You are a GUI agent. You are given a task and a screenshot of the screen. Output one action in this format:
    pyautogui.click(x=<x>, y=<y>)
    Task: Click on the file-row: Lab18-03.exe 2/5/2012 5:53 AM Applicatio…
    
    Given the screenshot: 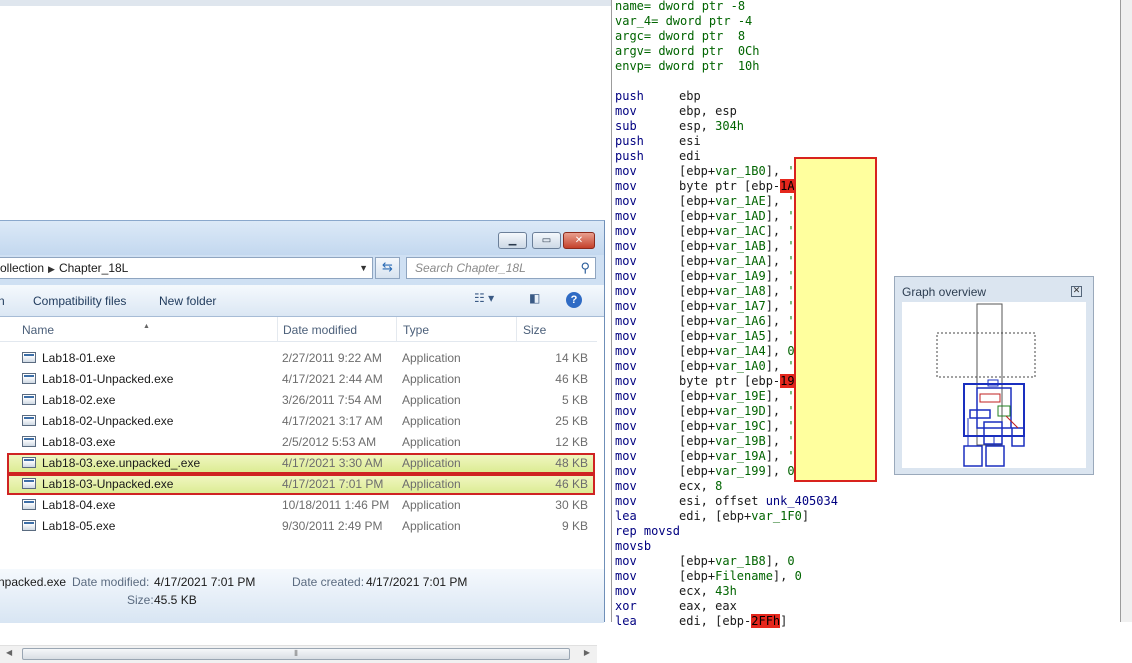 What is the action you would take?
    pyautogui.click(x=301, y=442)
    